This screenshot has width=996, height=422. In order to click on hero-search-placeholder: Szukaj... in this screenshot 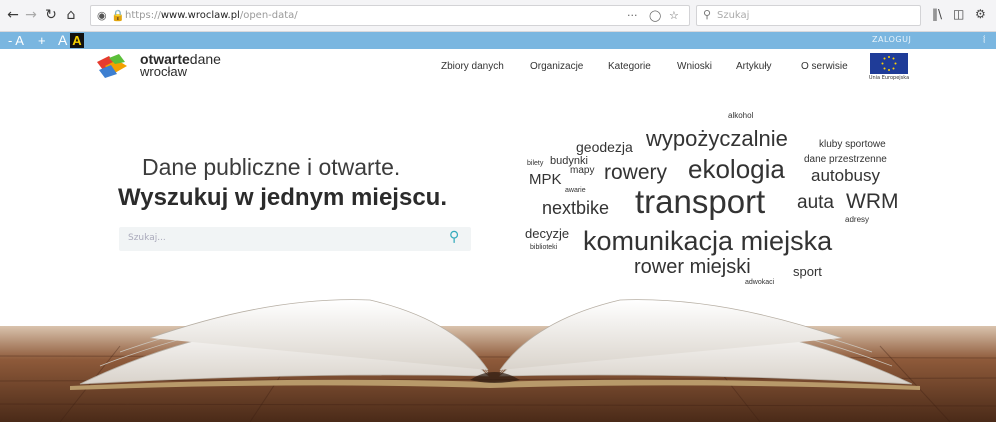, I will do `click(147, 238)`.